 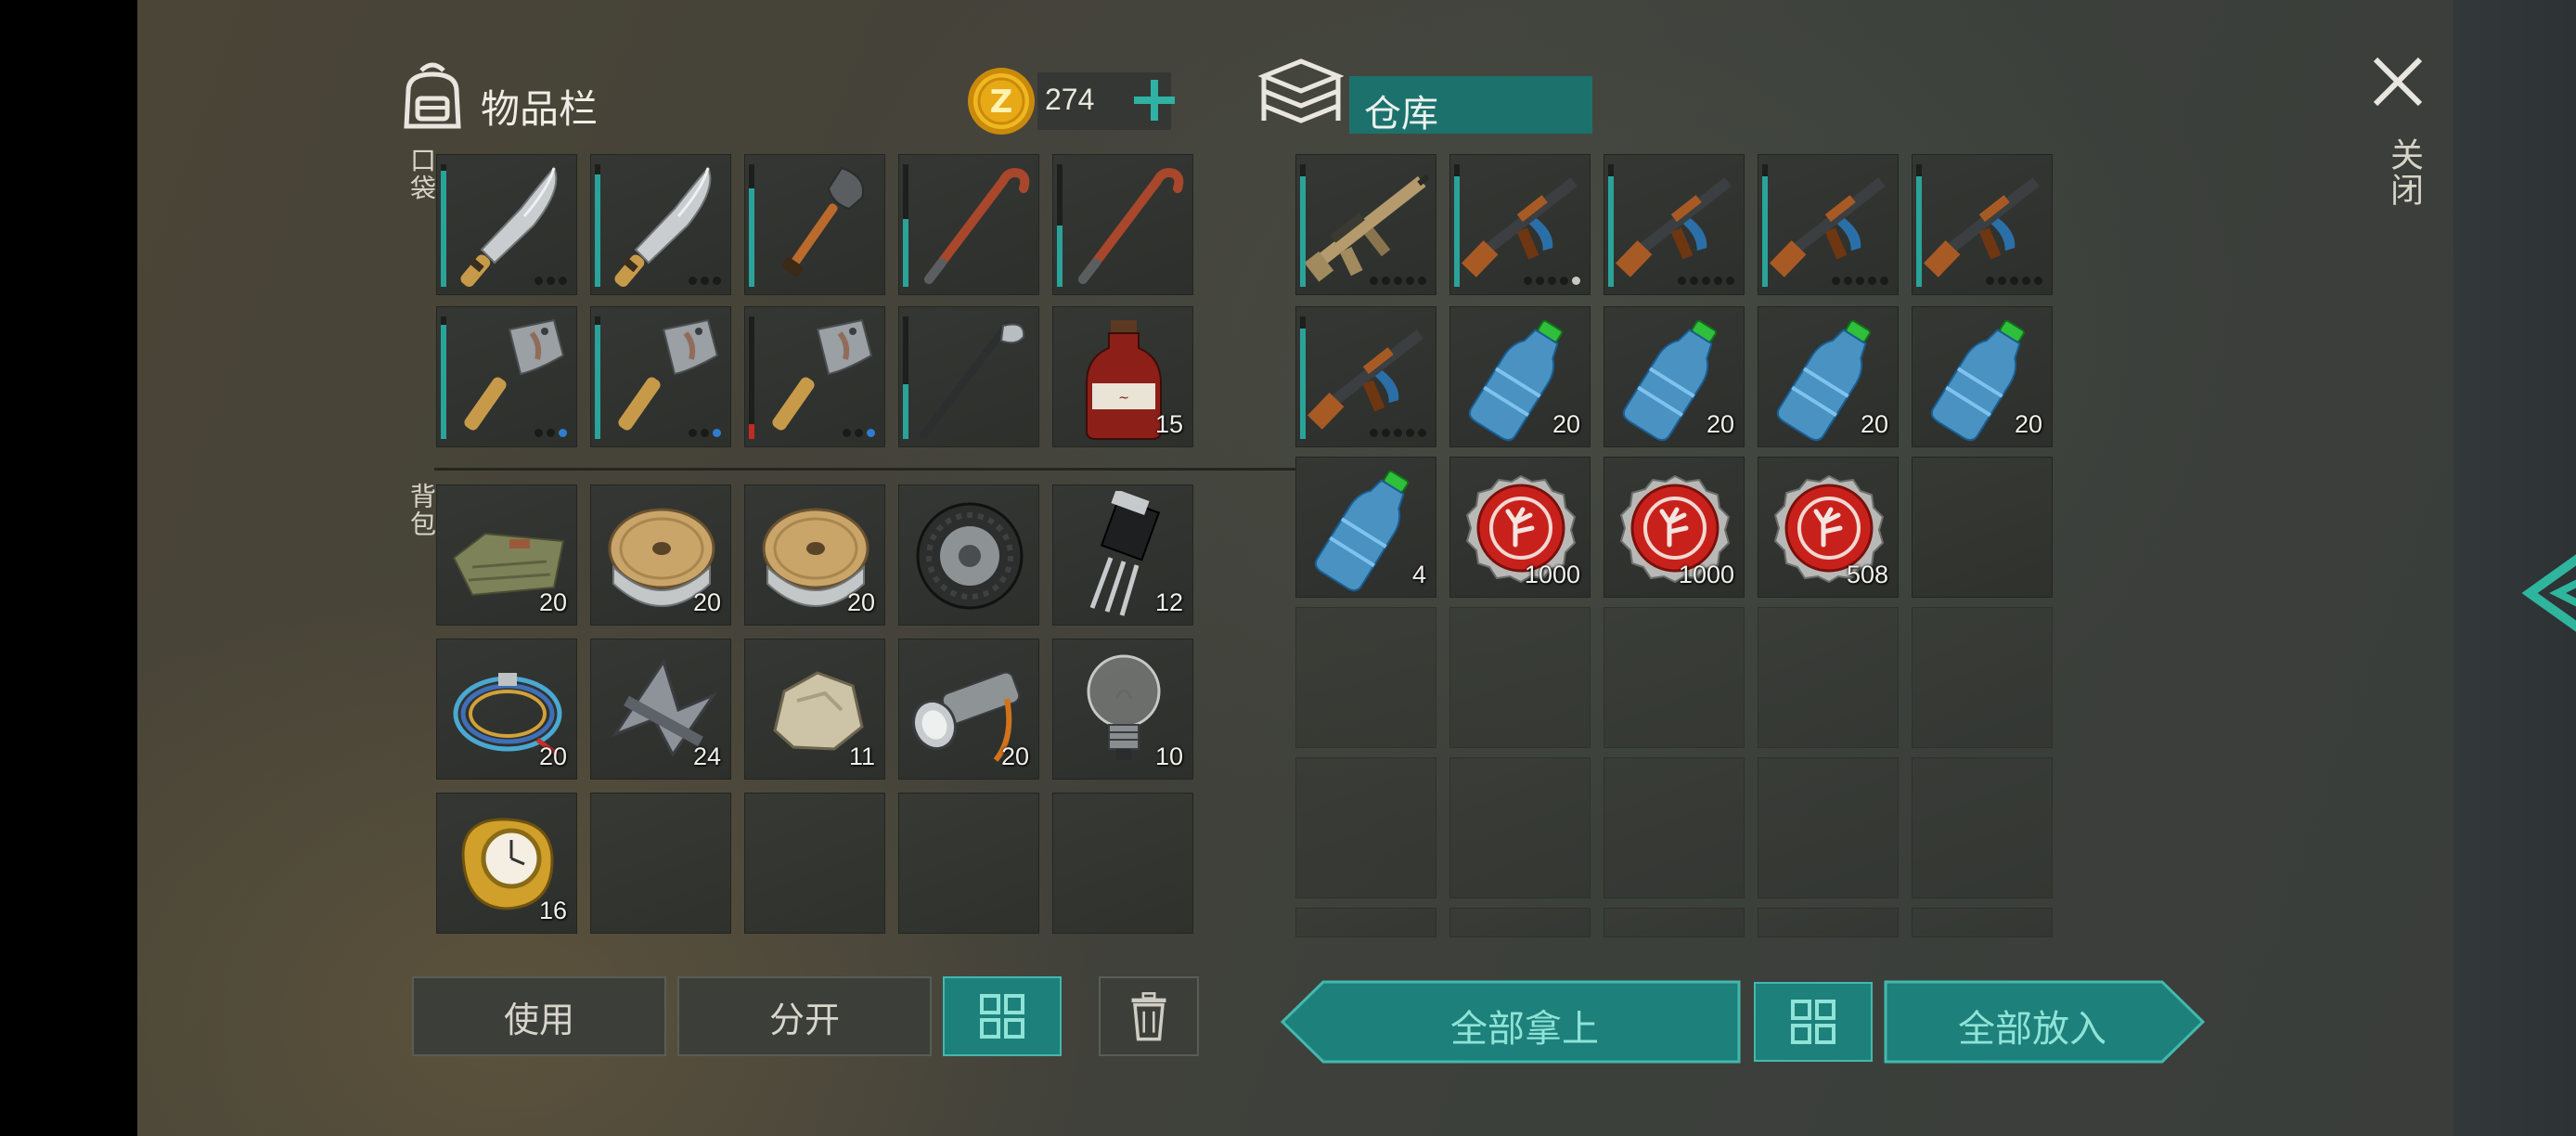 I want to click on item-quantity: 15, so click(x=1168, y=424).